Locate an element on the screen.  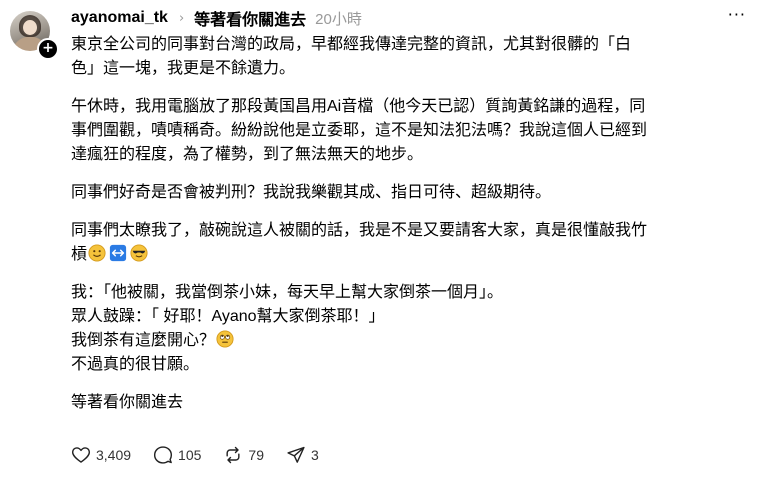
left-right-arrow-icon is located at coordinates (118, 253).